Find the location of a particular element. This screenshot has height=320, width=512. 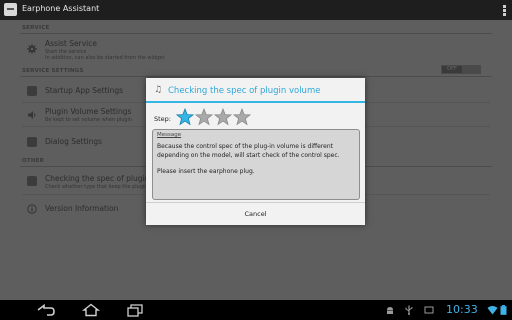

settings-small-icon is located at coordinates (429, 310).